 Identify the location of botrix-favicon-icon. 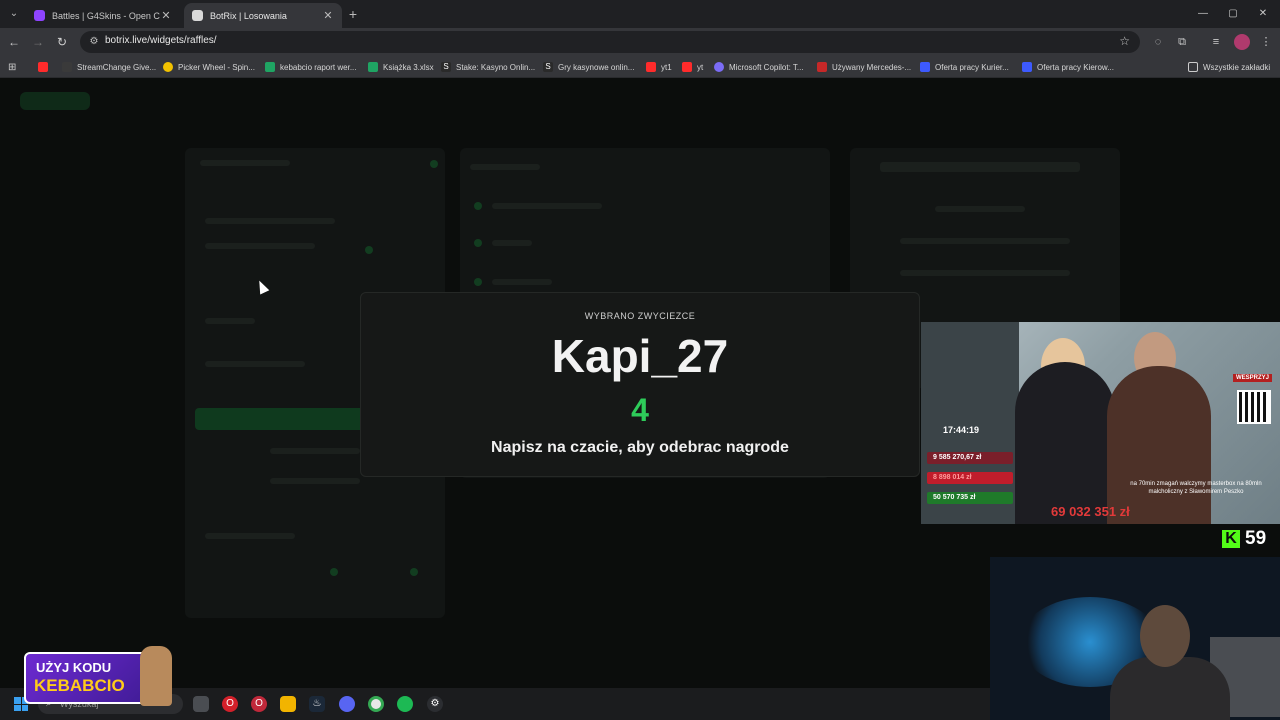
(197, 15).